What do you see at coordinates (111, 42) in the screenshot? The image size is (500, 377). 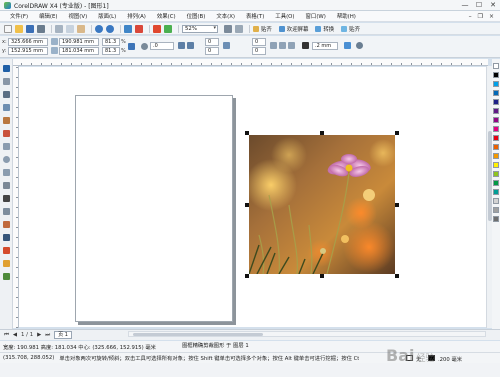 I see `scale-x-input: 81.3` at bounding box center [111, 42].